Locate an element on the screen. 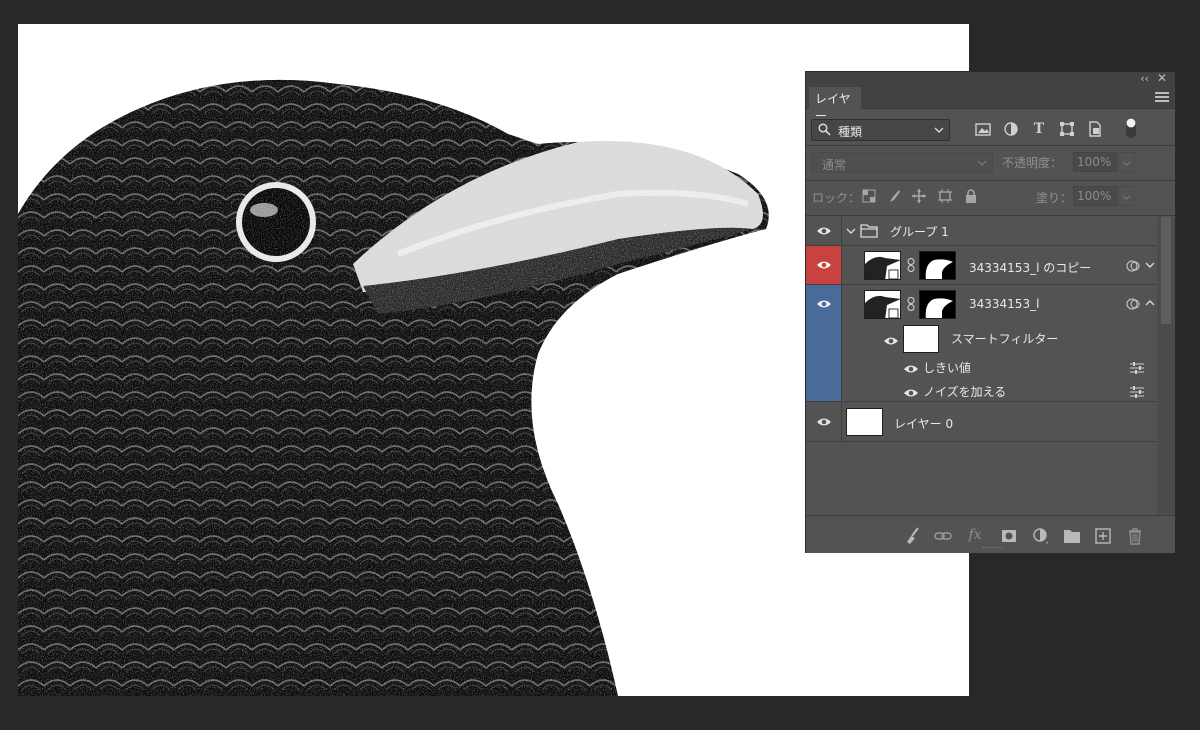 Image resolution: width=1200 pixels, height=730 pixels. smart-object-filter-icon is located at coordinates (1095, 129).